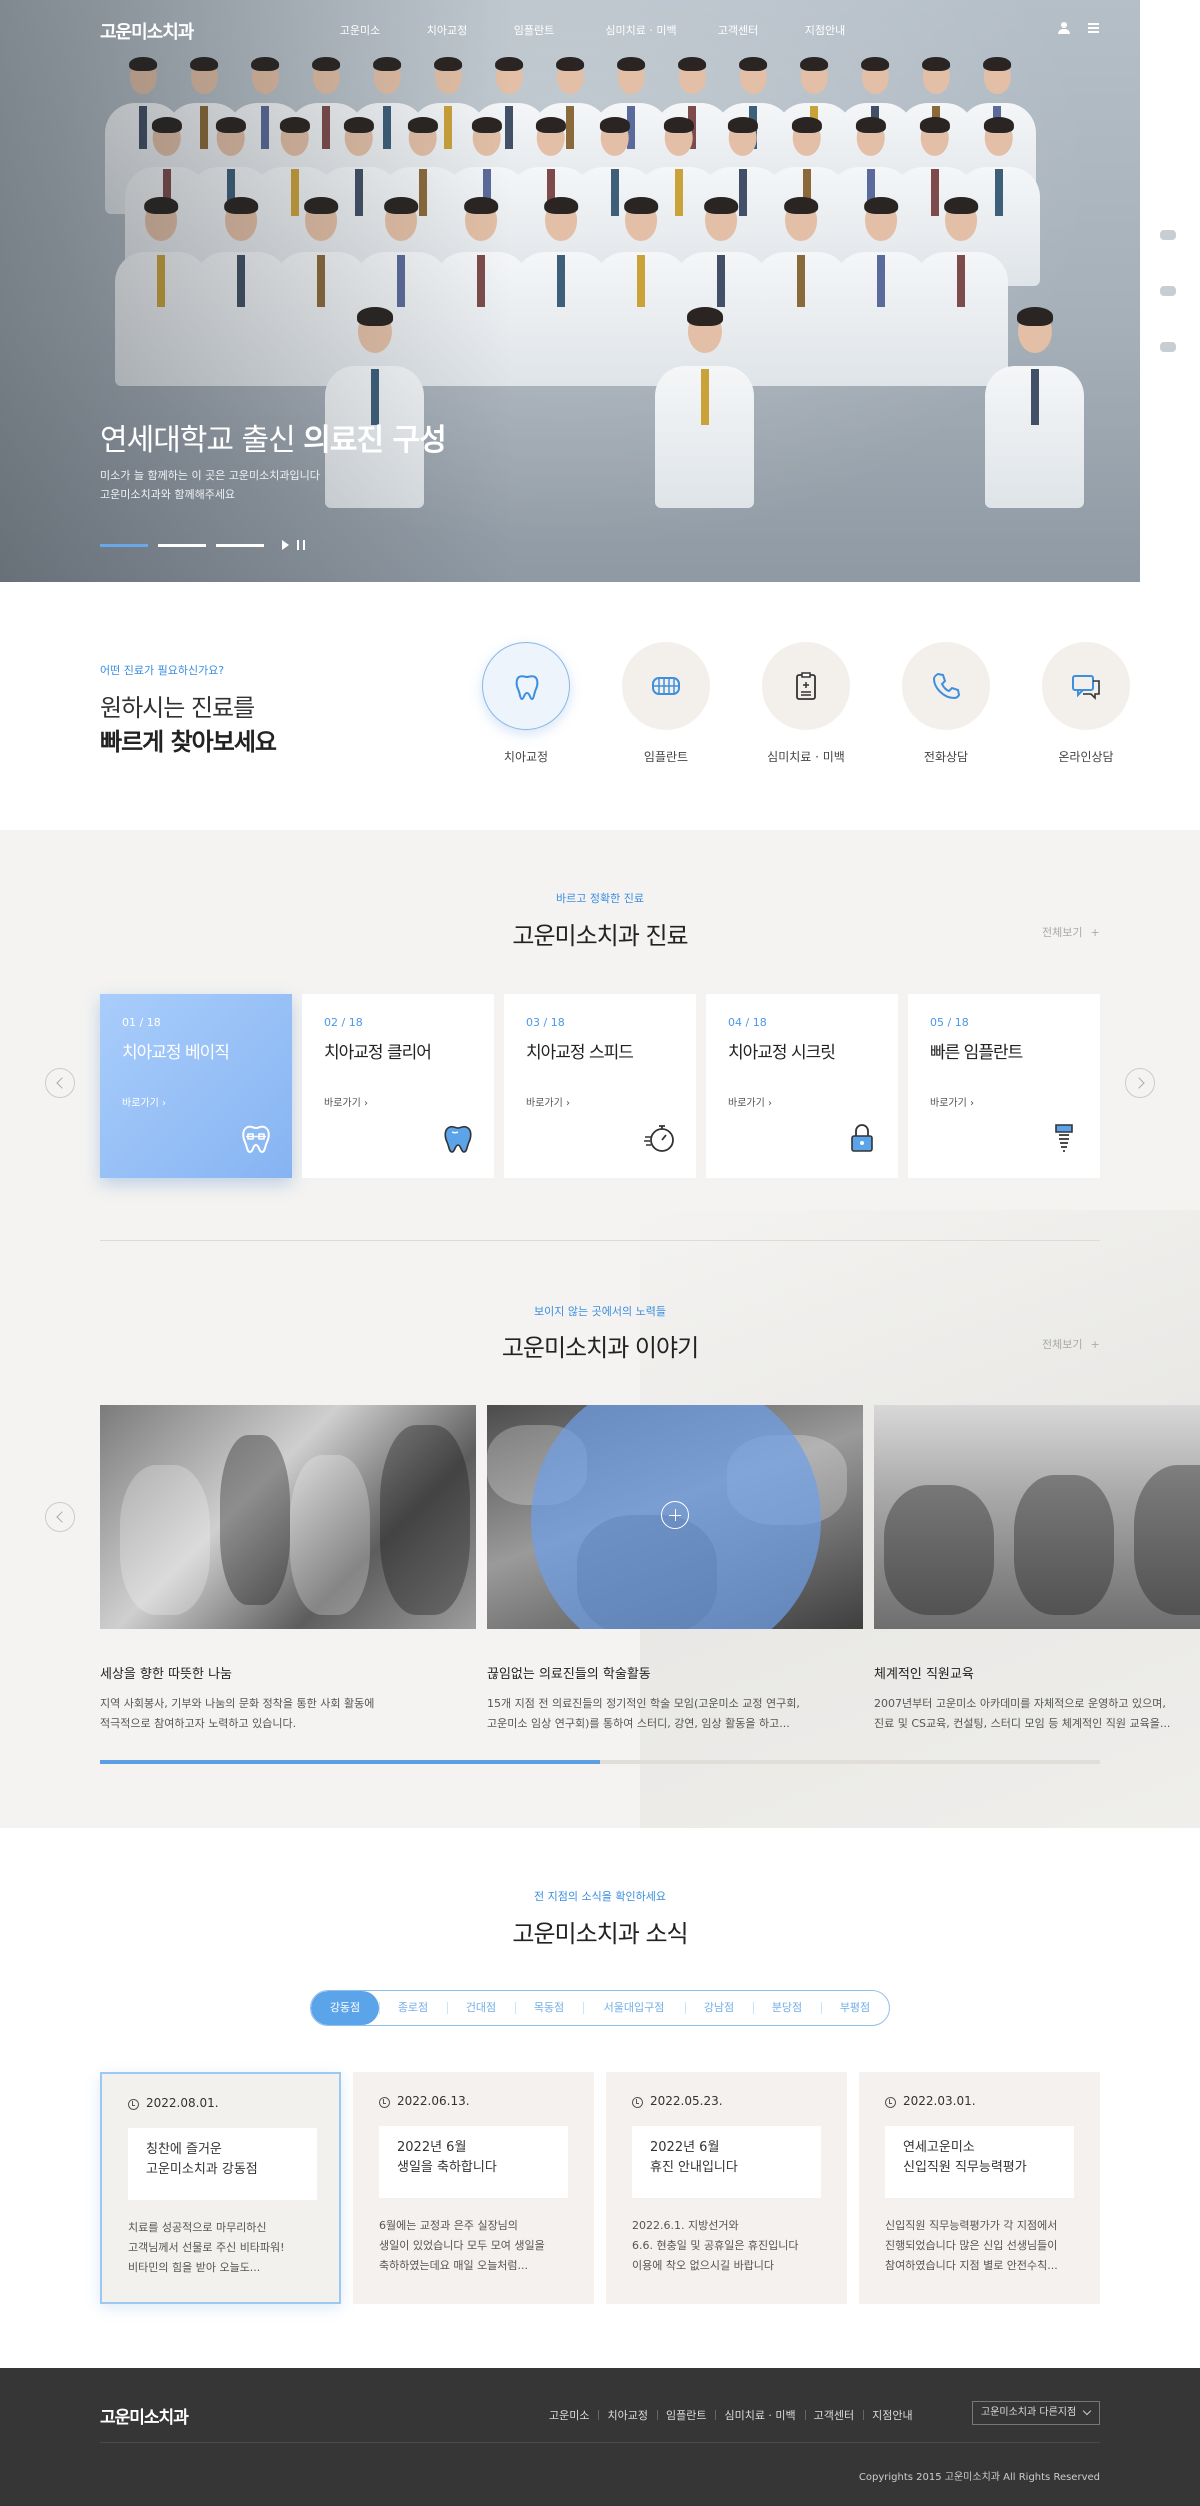  I want to click on nav-item-implant: 임플란트, so click(534, 30).